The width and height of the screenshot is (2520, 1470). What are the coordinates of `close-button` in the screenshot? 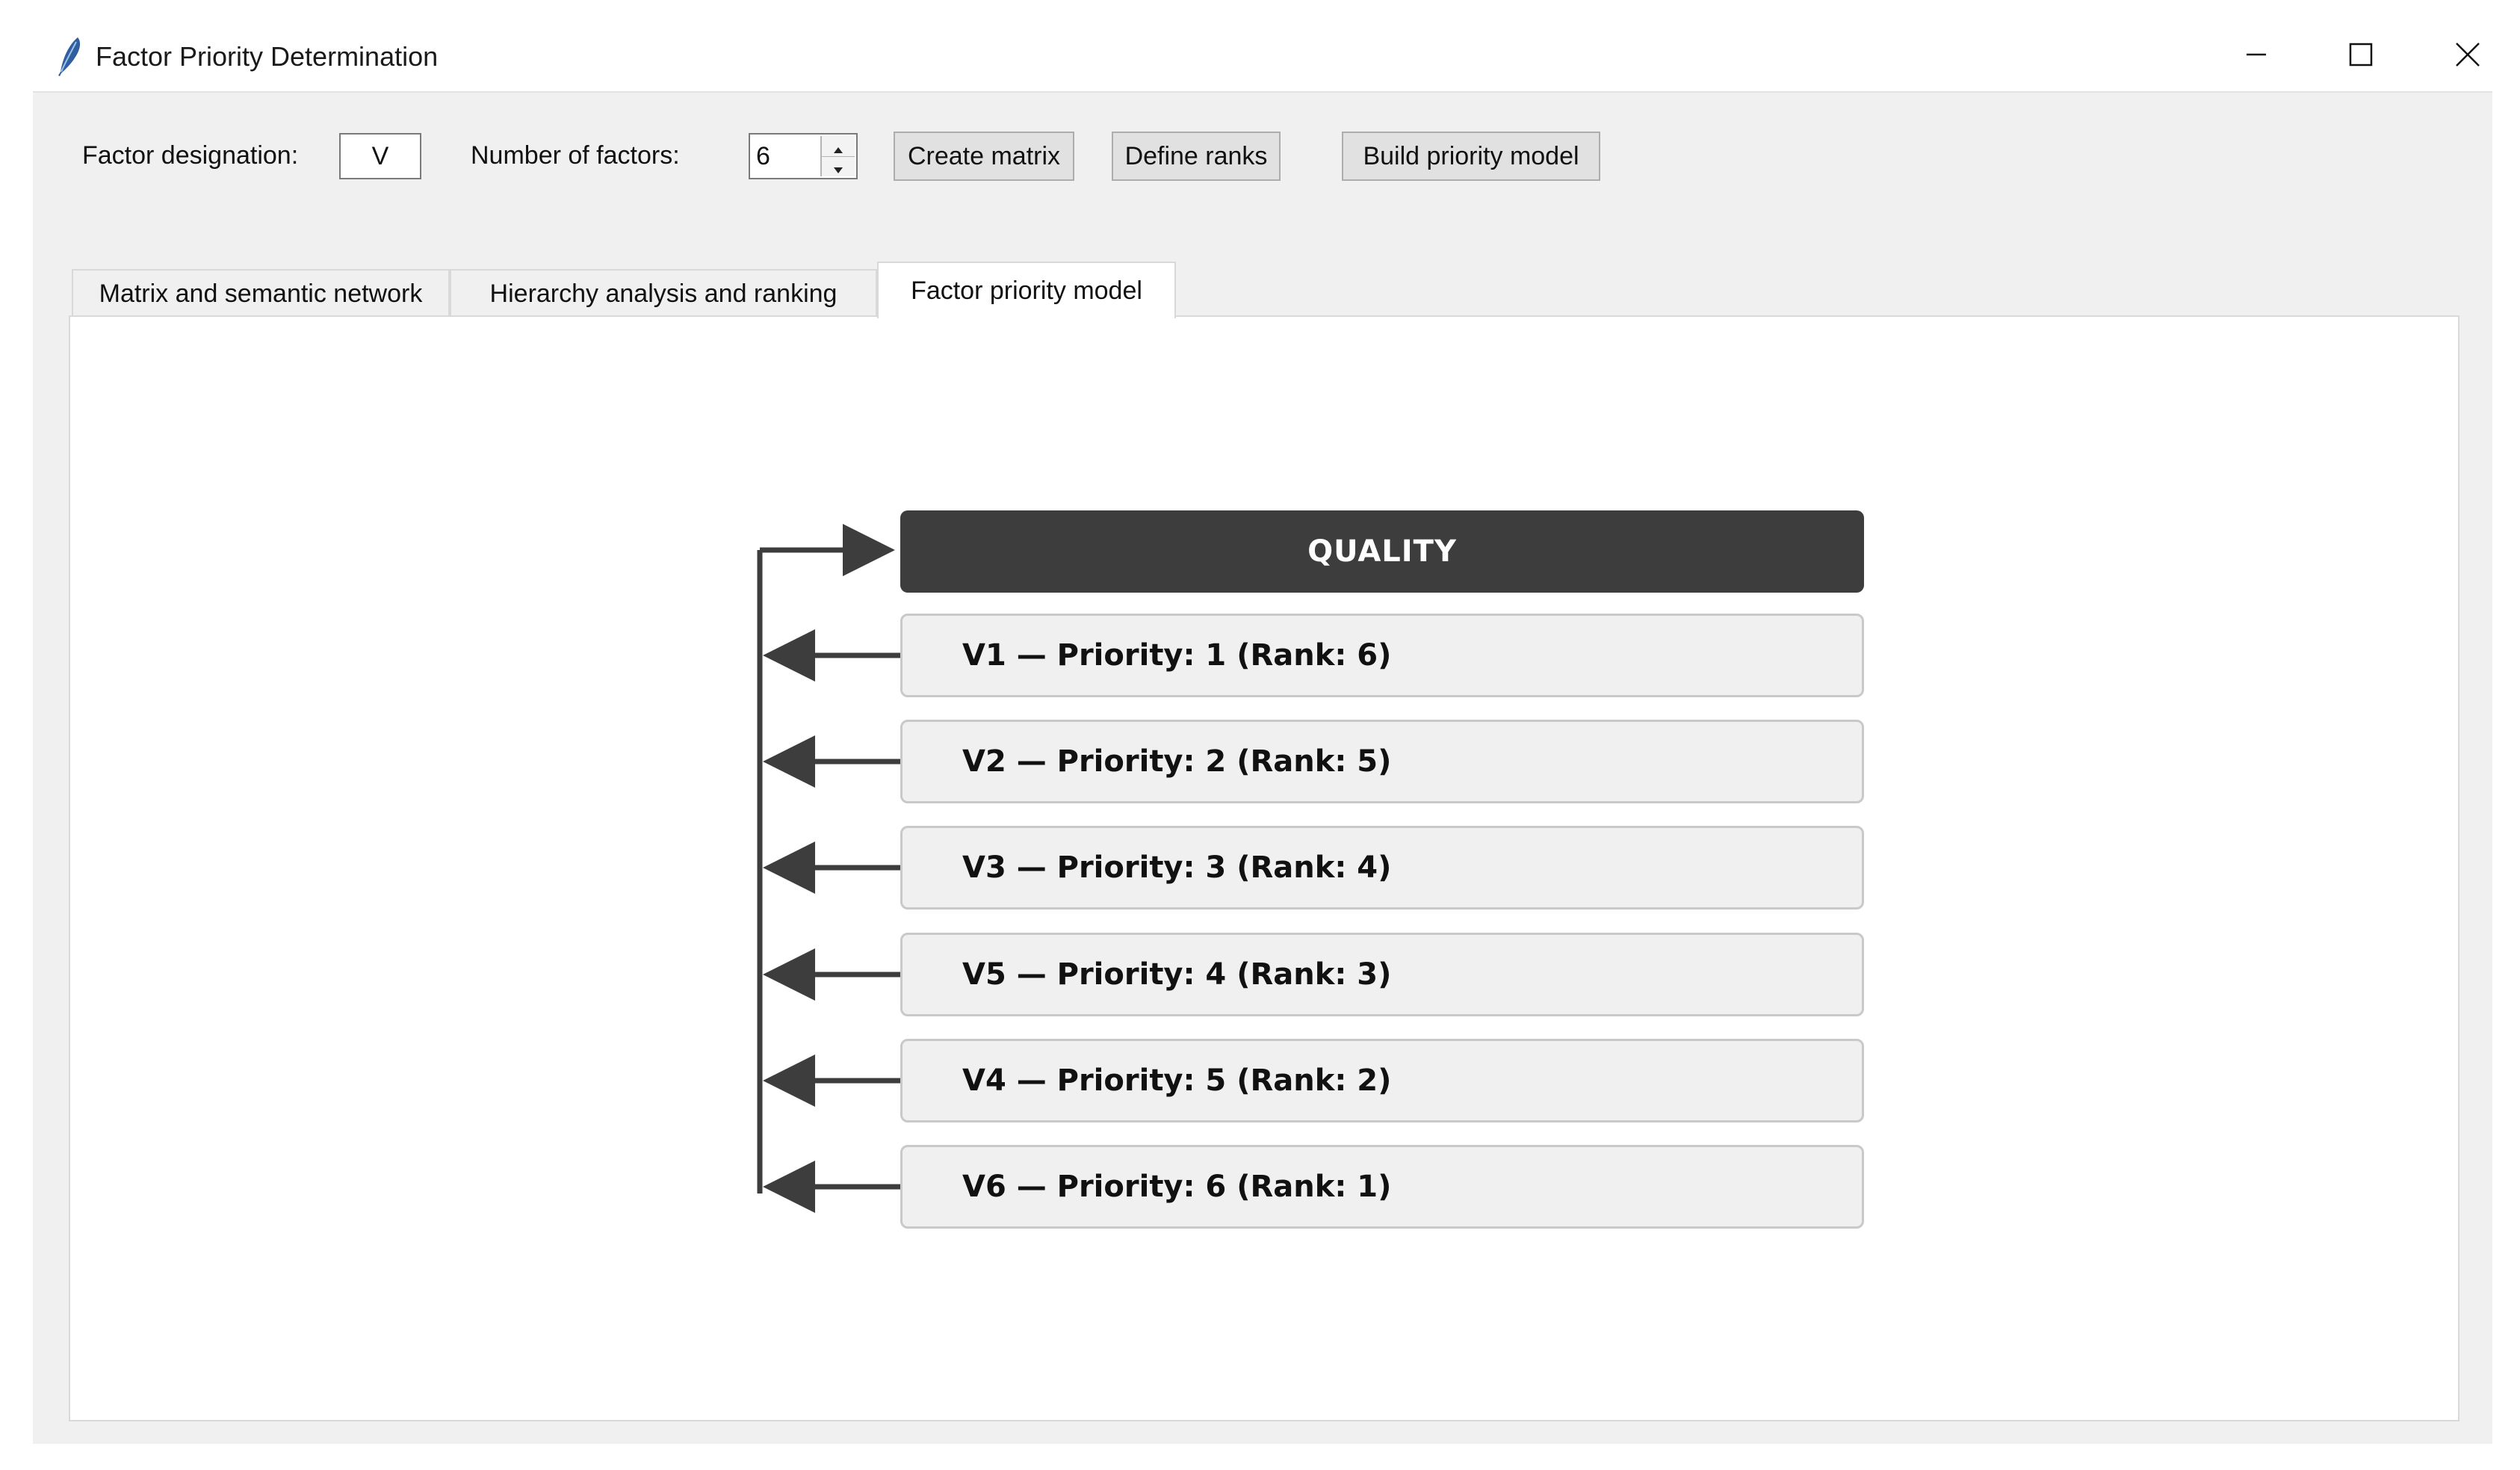 It's located at (2467, 56).